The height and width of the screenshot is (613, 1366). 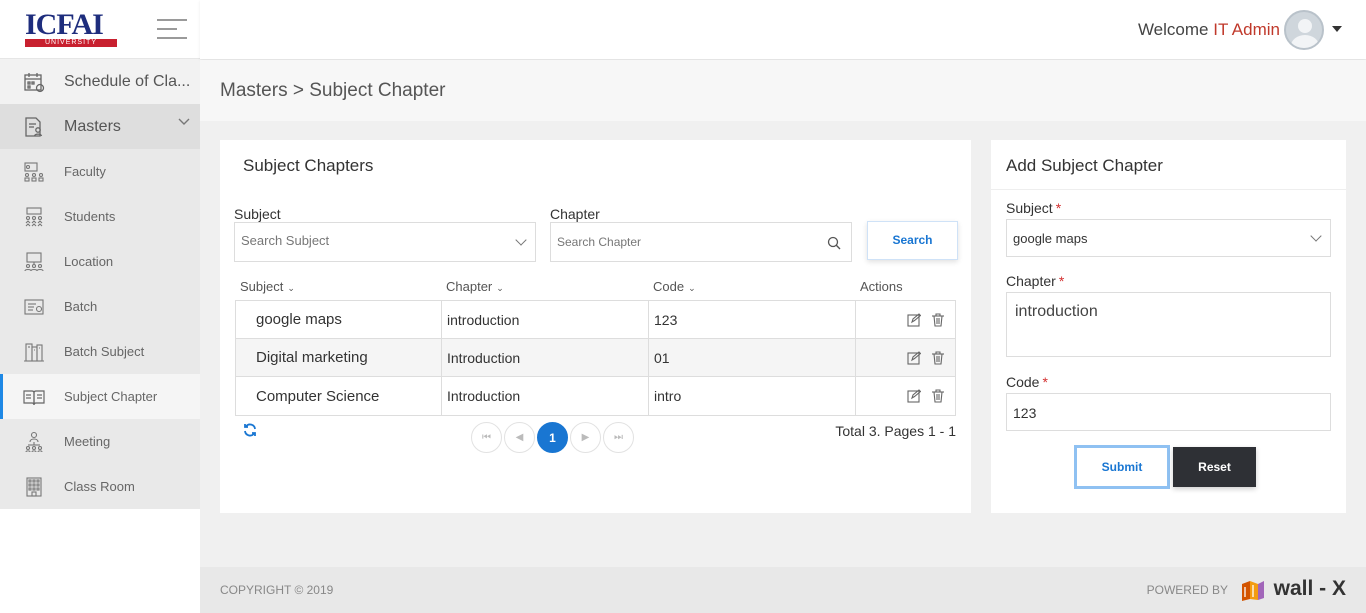 I want to click on sidebar-item-subject-chapter: Subject Chapter, so click(x=100, y=396).